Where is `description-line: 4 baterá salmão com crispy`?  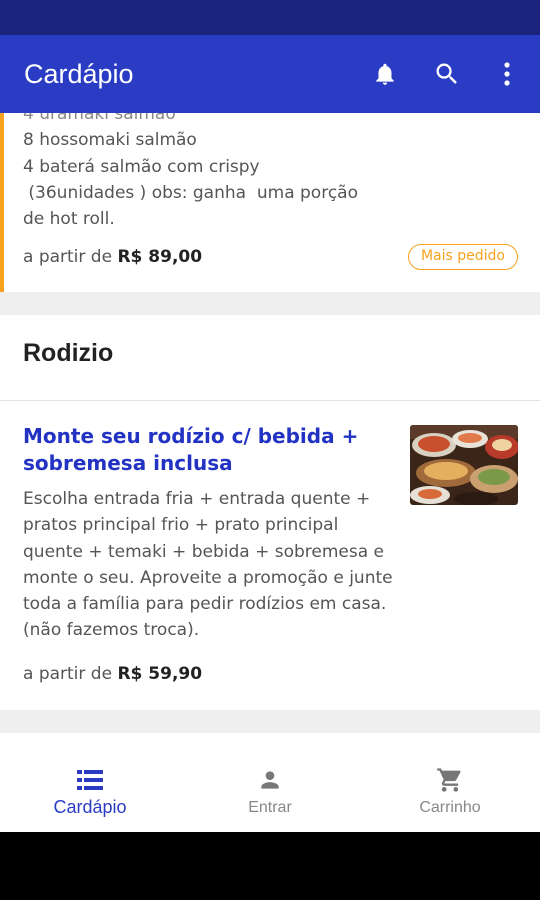 description-line: 4 baterá salmão com crispy is located at coordinates (141, 166).